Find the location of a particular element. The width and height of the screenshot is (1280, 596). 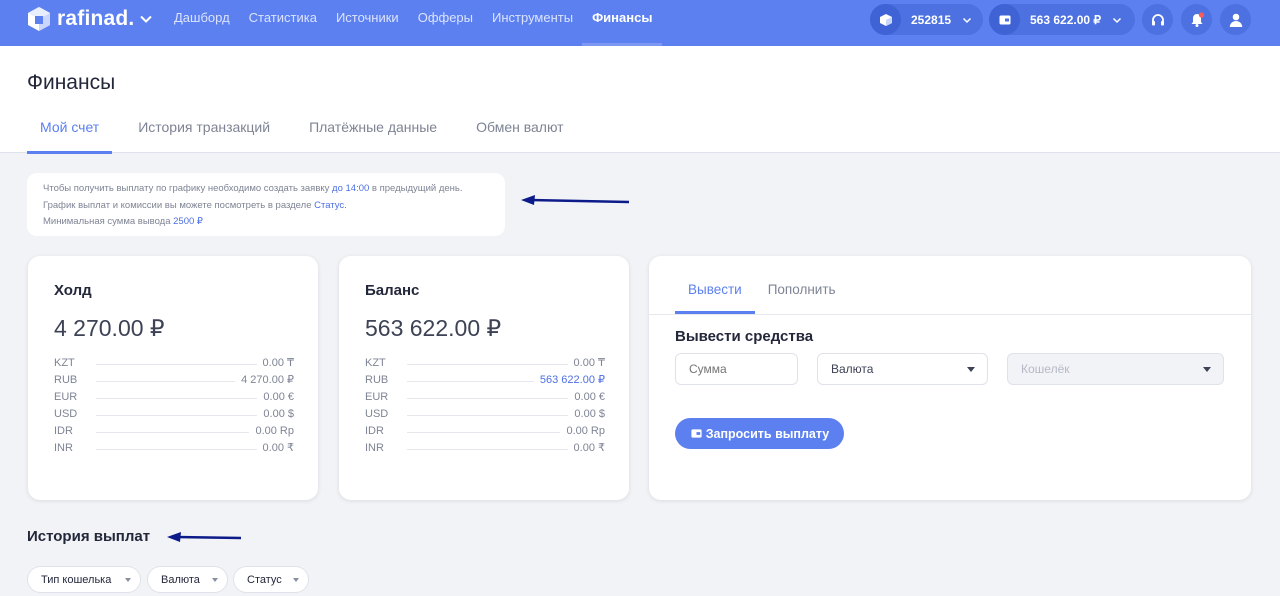

tab-transaction-history: История транзакций is located at coordinates (204, 132).